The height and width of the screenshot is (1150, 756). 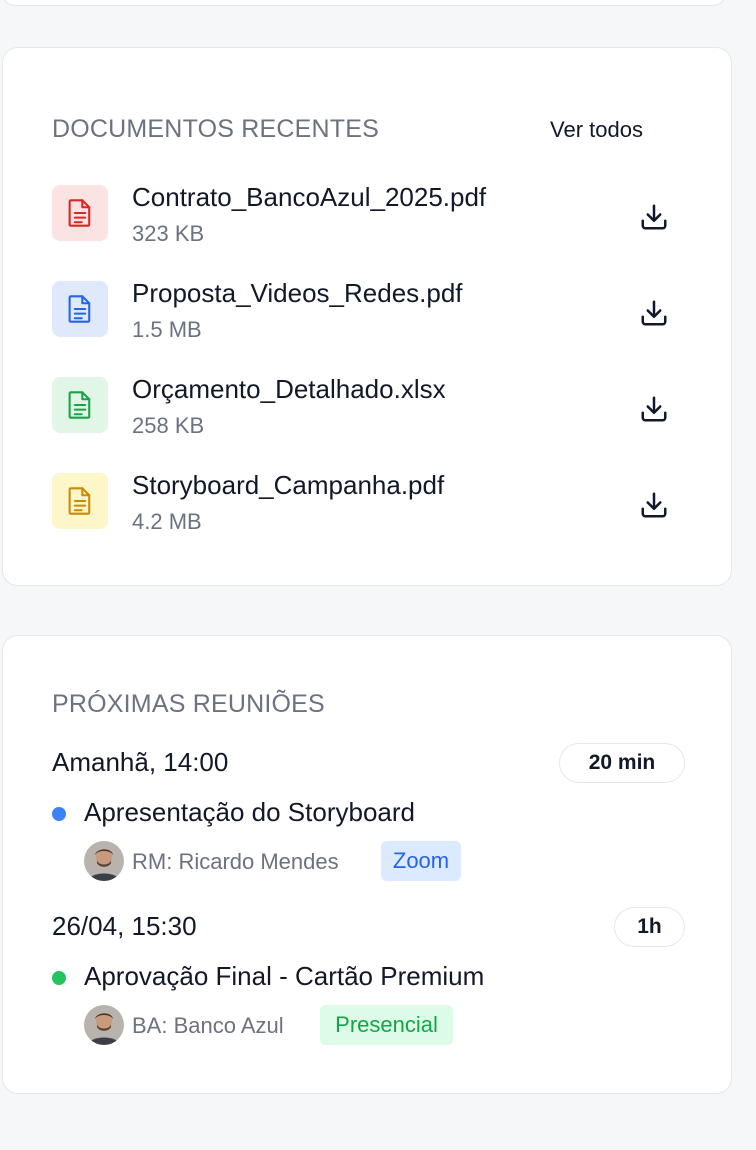 What do you see at coordinates (309, 197) in the screenshot?
I see `document-name: Contrato_BancoAzul_2025.pdf` at bounding box center [309, 197].